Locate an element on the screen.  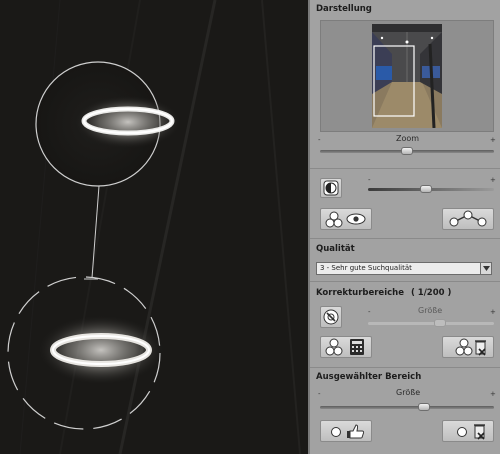
add-areas-button is located at coordinates (346, 347).